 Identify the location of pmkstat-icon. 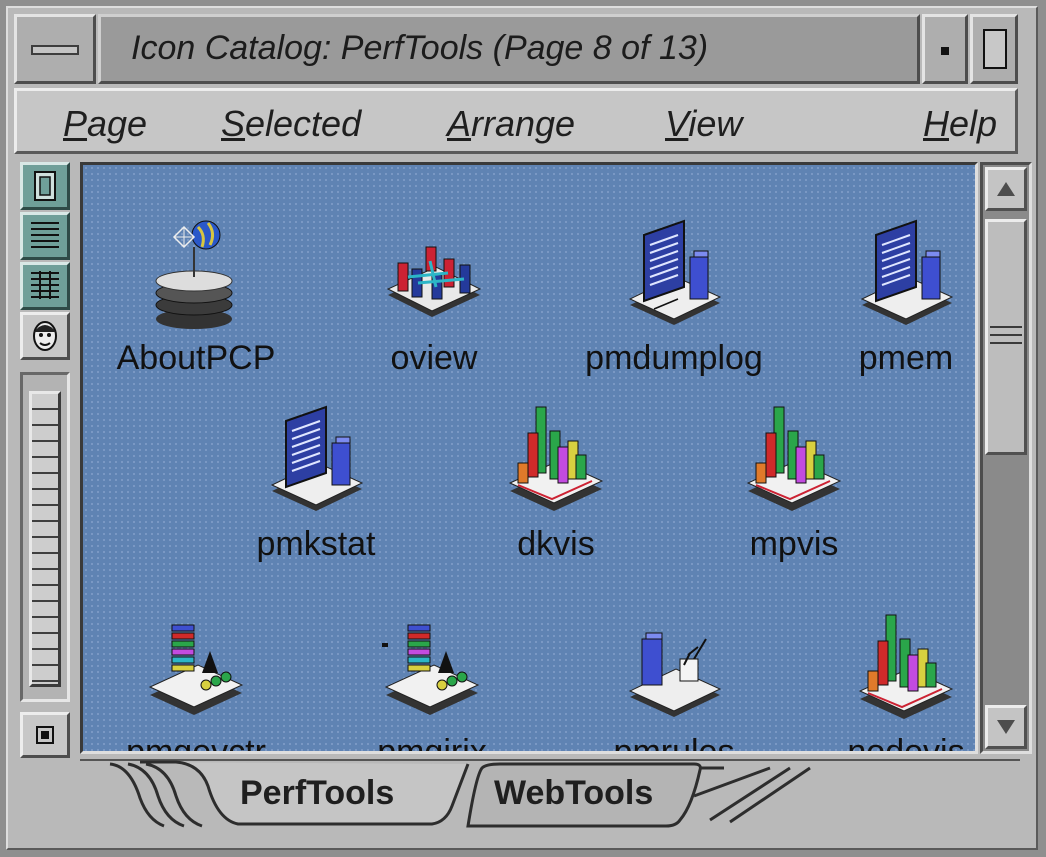
(317, 458).